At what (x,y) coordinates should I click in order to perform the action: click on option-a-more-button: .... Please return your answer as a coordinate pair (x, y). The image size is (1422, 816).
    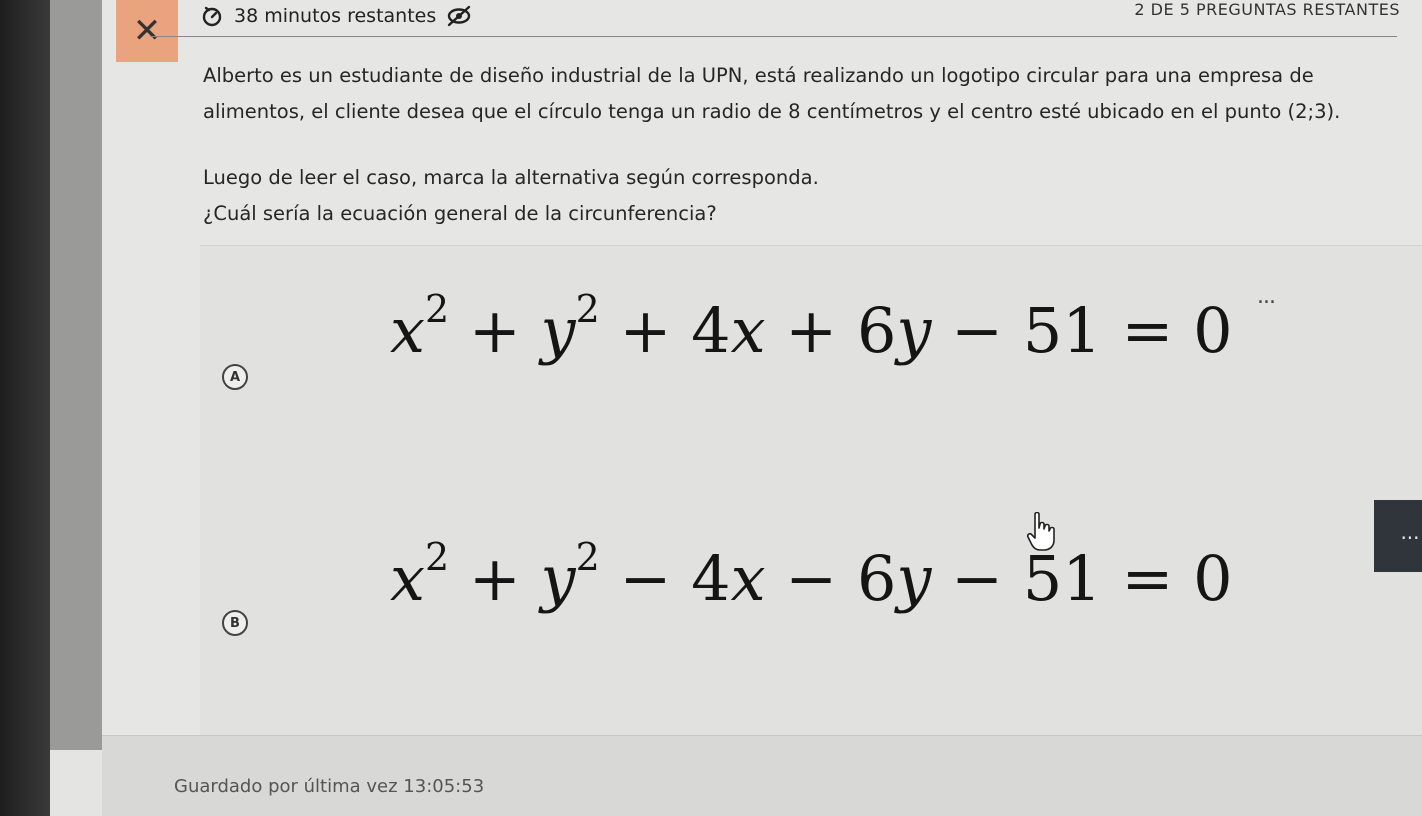
    Looking at the image, I should click on (1266, 296).